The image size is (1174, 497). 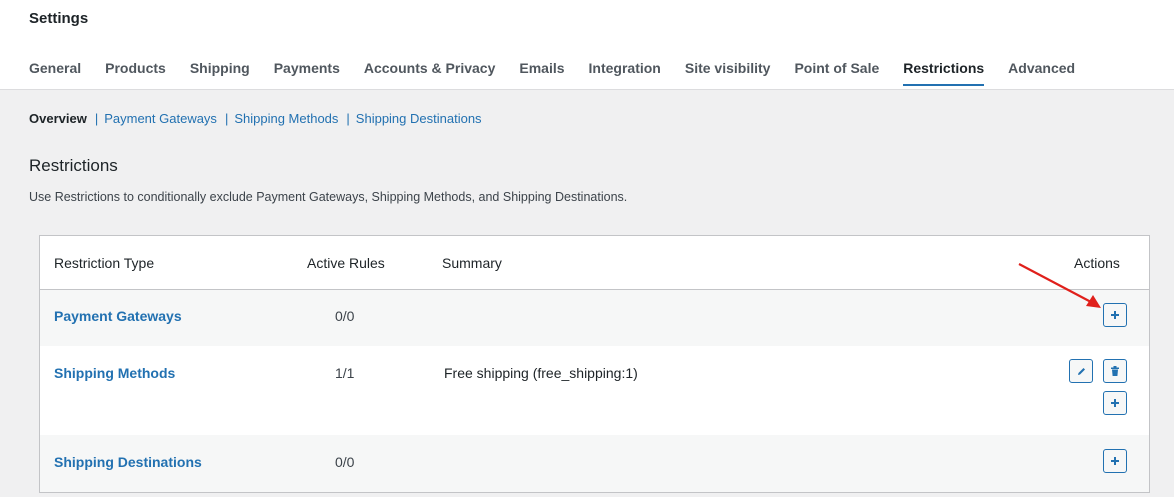 I want to click on tab-shipping: Shipping, so click(x=220, y=71).